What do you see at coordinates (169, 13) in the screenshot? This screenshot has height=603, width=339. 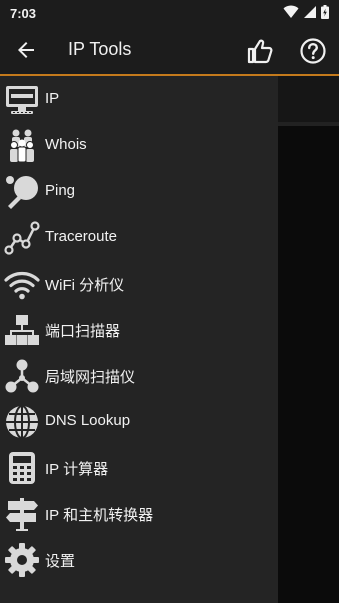 I see `status-bar: 7:03` at bounding box center [169, 13].